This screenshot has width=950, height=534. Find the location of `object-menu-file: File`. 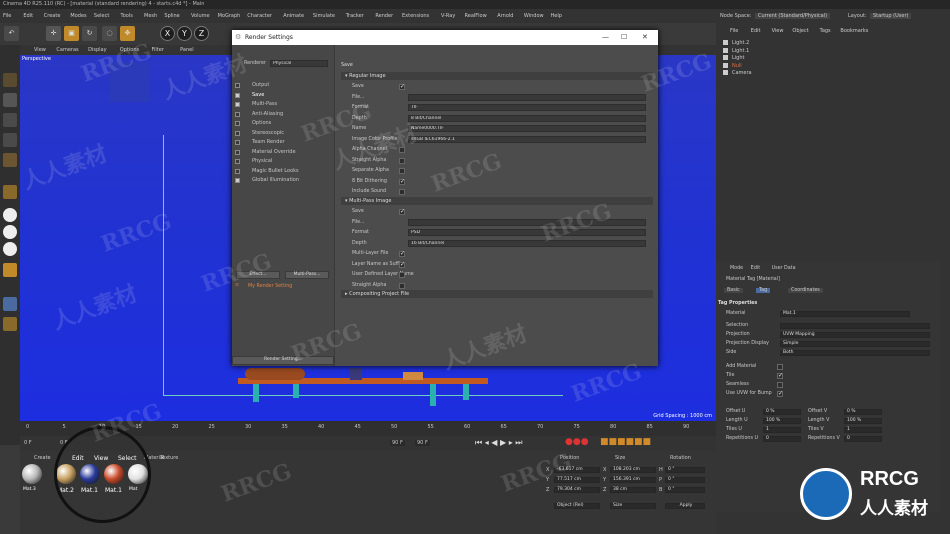

object-menu-file: File is located at coordinates (734, 31).